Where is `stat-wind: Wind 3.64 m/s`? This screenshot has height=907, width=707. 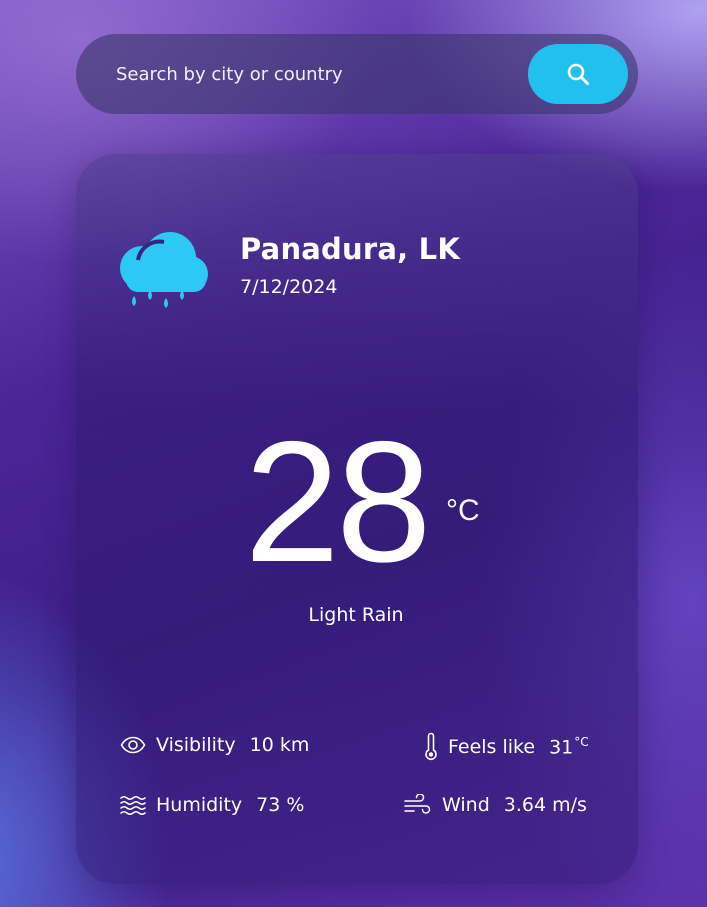
stat-wind: Wind 3.64 m/s is located at coordinates (495, 805).